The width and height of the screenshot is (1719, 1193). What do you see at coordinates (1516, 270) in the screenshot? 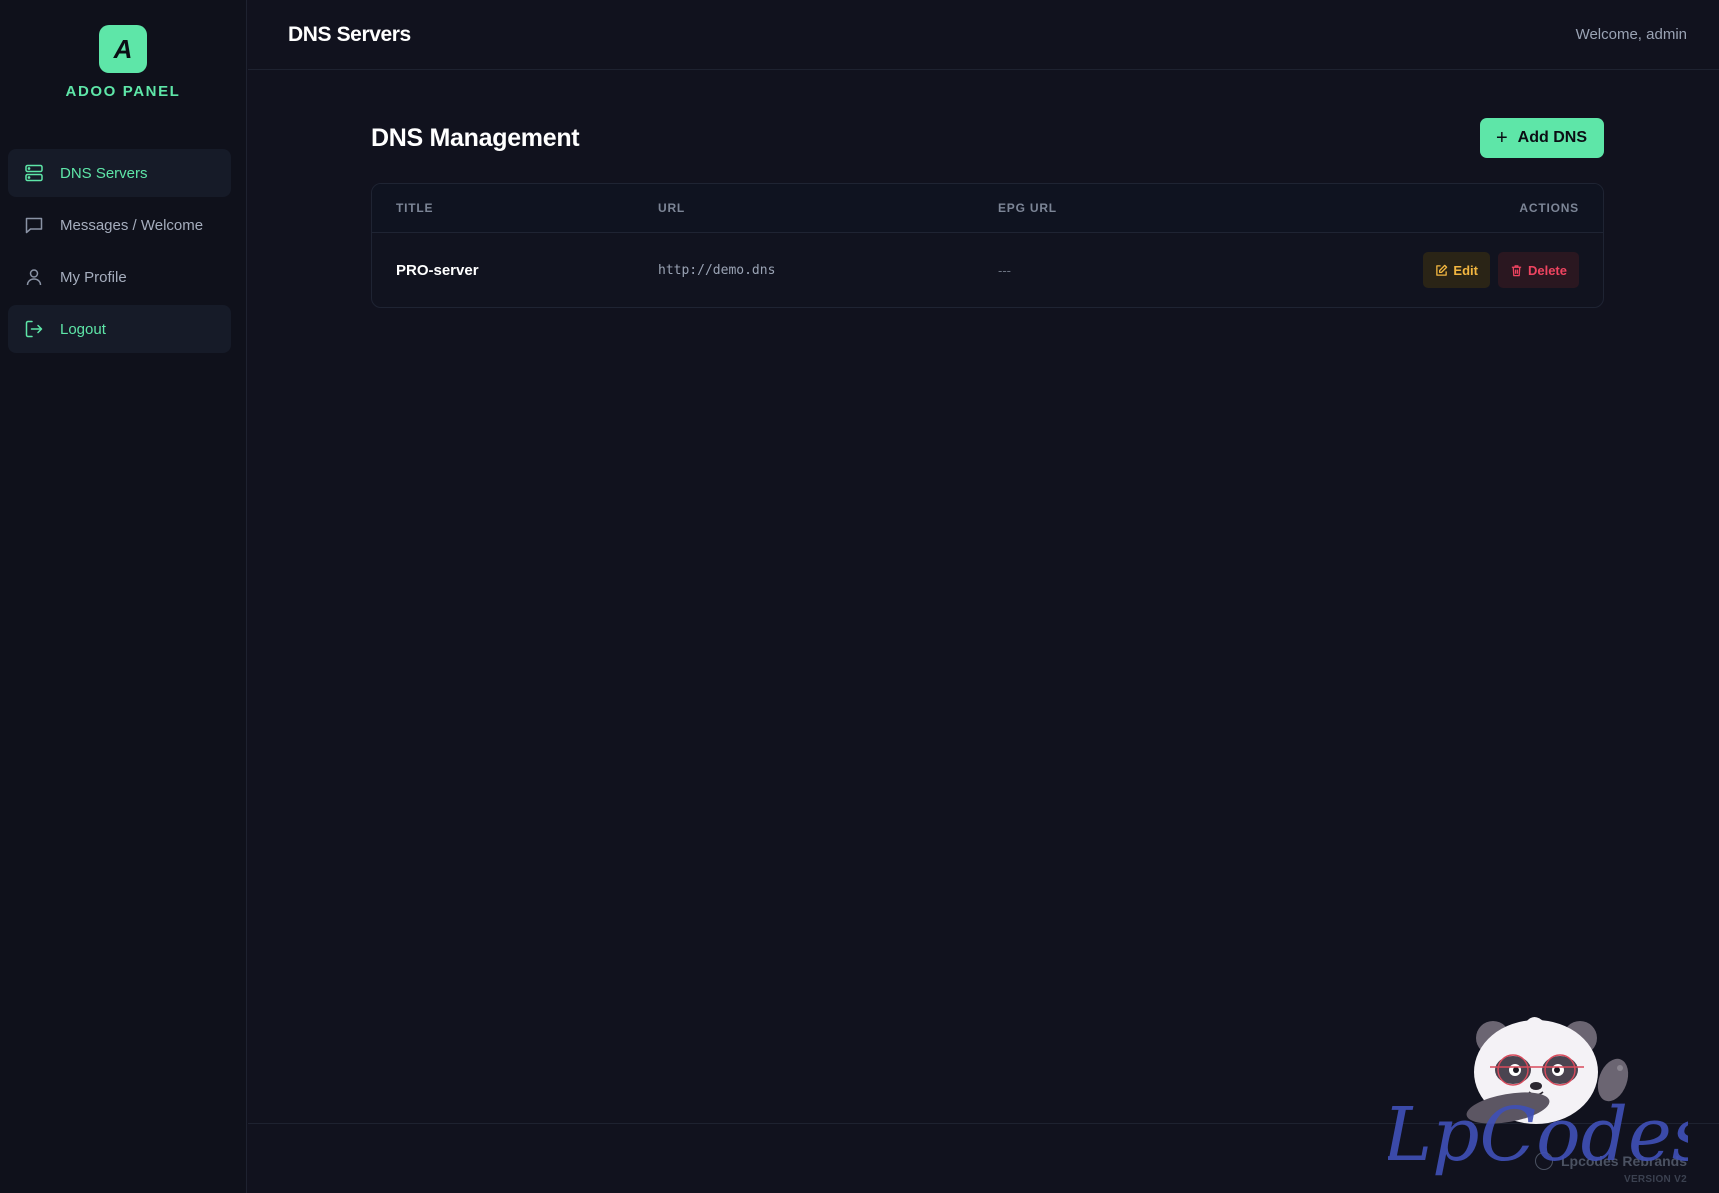
I see `trash-icon` at bounding box center [1516, 270].